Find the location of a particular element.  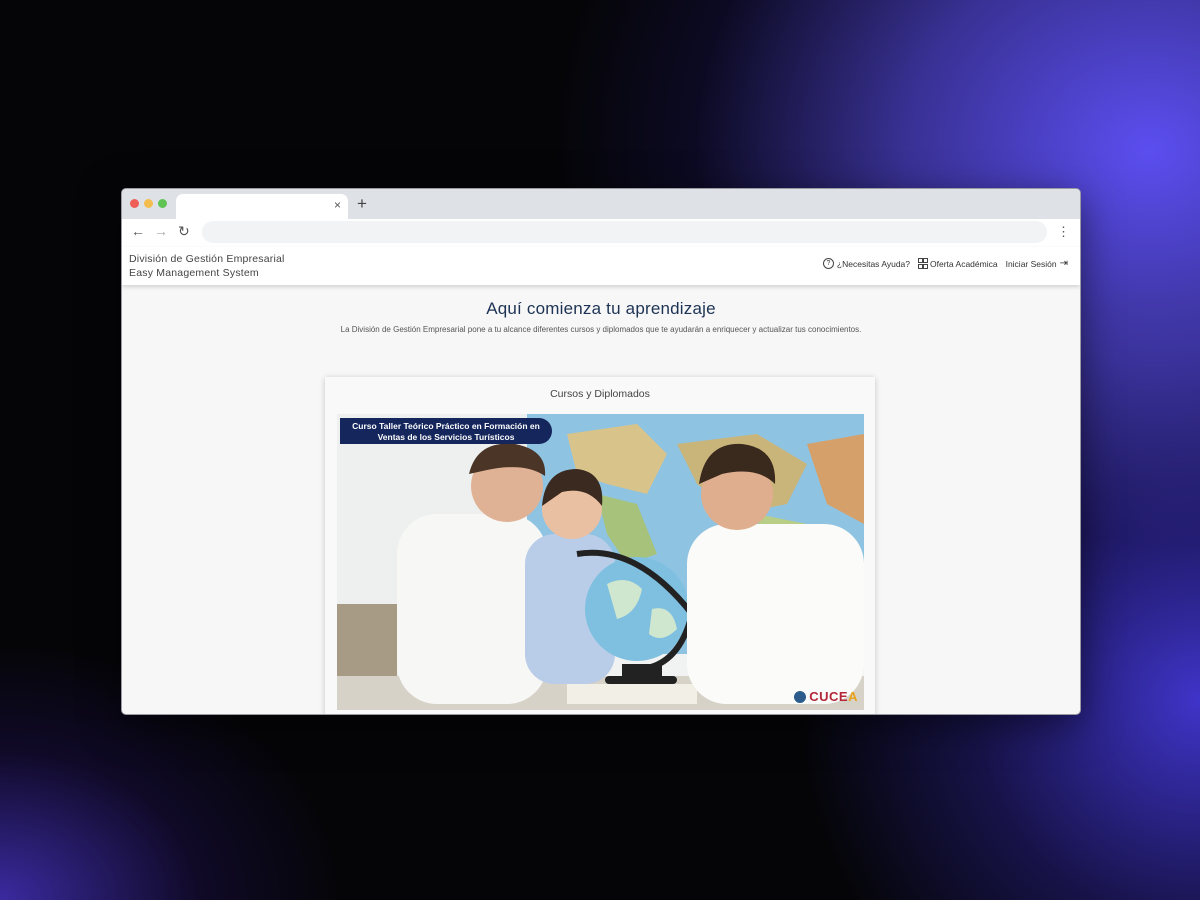

banner-illustration is located at coordinates (600, 562).